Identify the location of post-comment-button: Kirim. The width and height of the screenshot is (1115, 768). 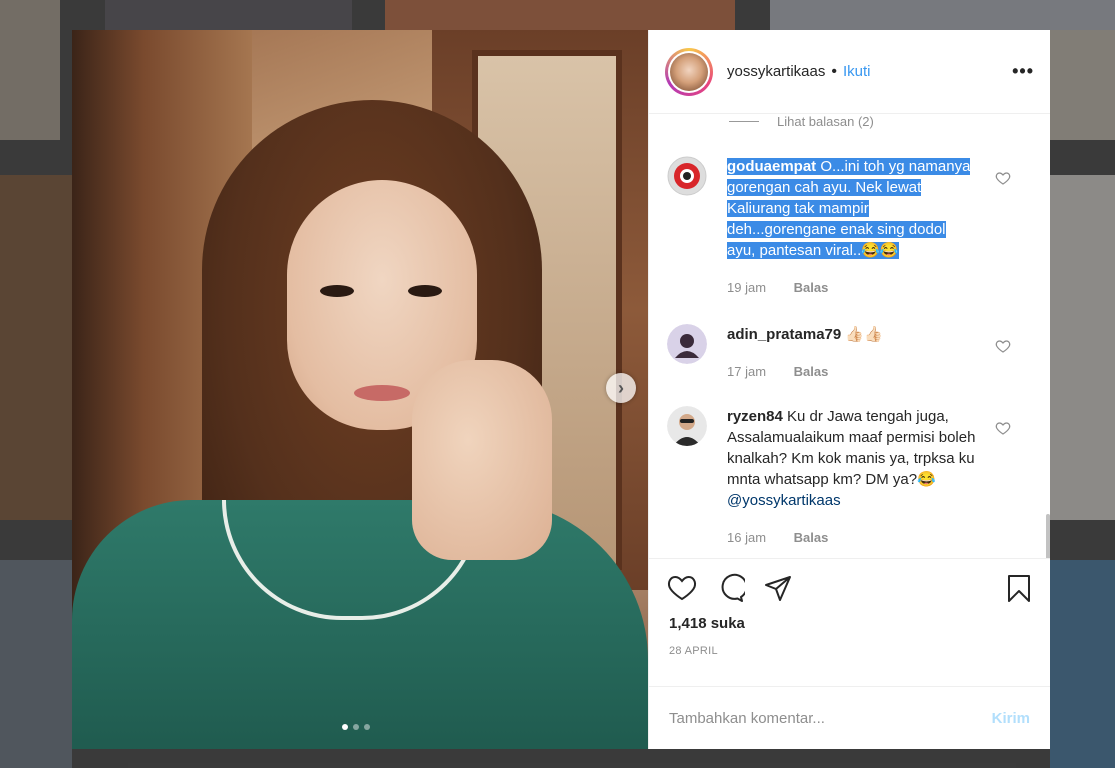
(1011, 718).